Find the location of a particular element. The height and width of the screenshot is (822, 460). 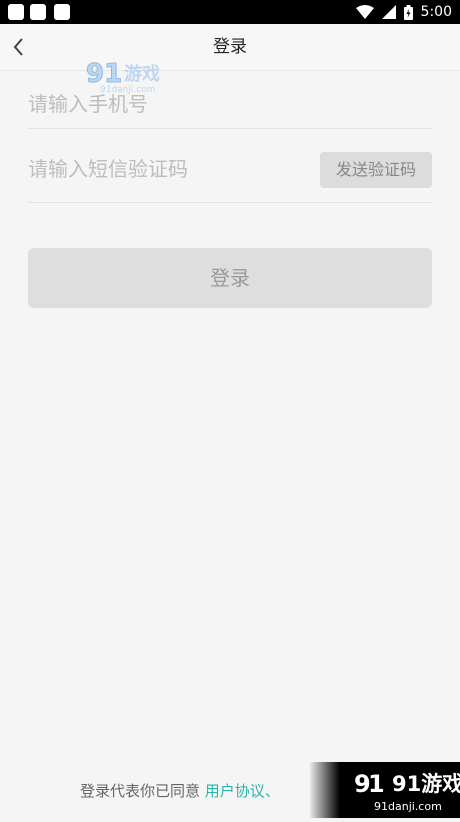

status-bar: 5:00 is located at coordinates (230, 12).